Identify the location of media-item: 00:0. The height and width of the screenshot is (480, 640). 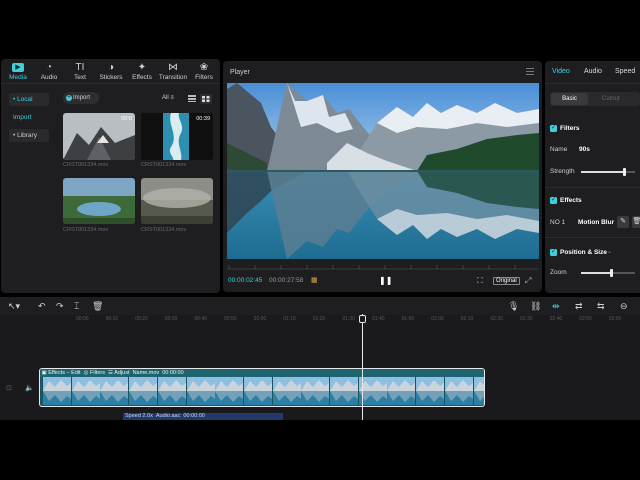
(99, 136).